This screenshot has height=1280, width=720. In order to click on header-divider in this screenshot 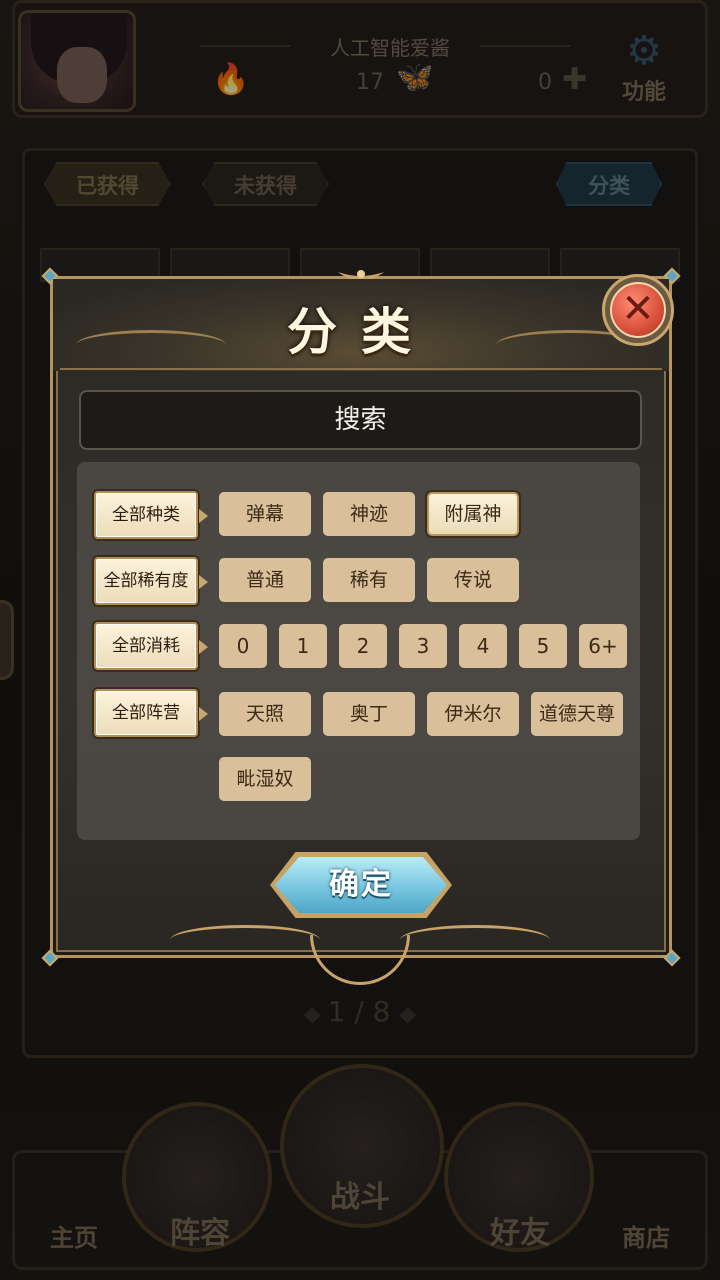, I will do `click(361, 369)`.